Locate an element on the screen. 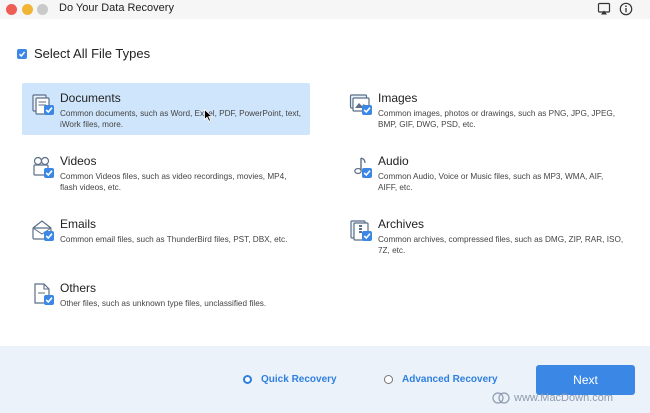 The height and width of the screenshot is (413, 650). file-type-title: Documents is located at coordinates (90, 98).